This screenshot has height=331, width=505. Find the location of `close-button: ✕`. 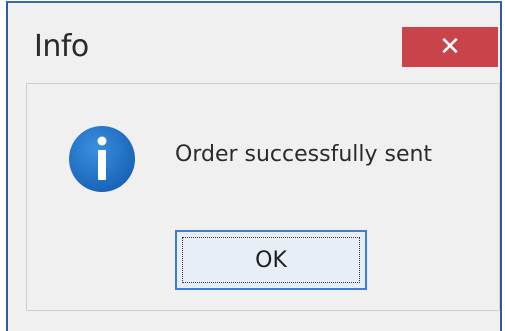

close-button: ✕ is located at coordinates (450, 47).